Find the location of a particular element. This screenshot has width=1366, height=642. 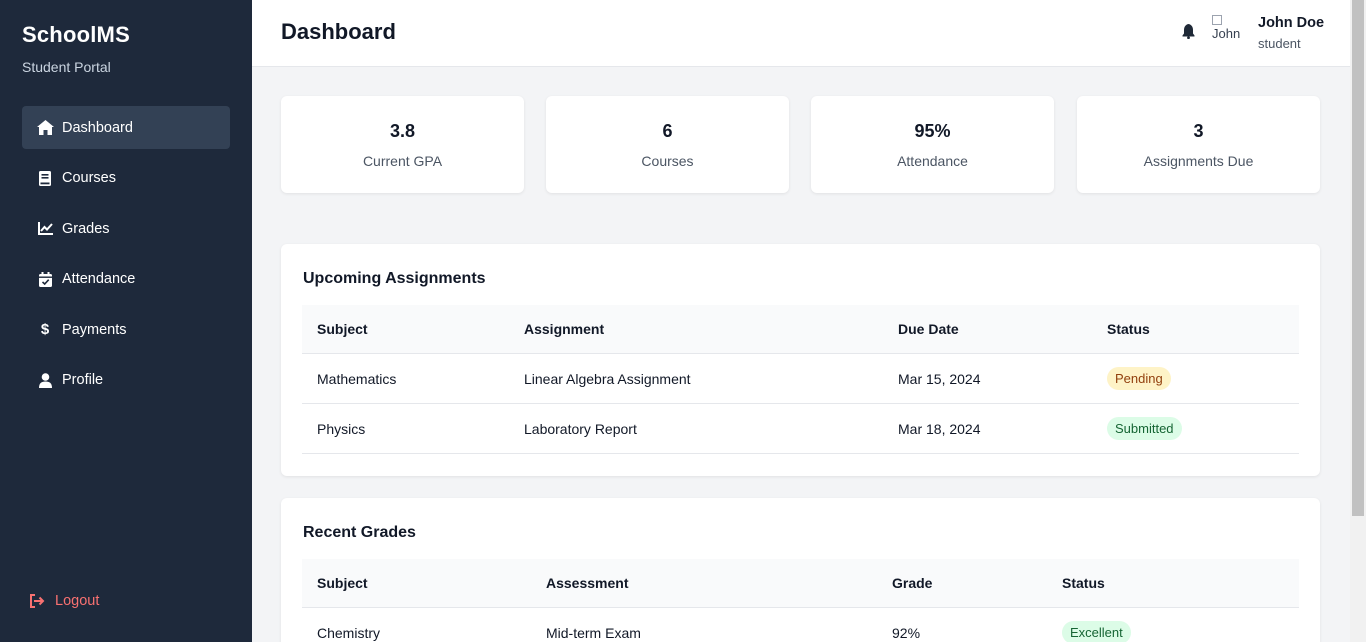

status-badge: Submitted is located at coordinates (1144, 428).